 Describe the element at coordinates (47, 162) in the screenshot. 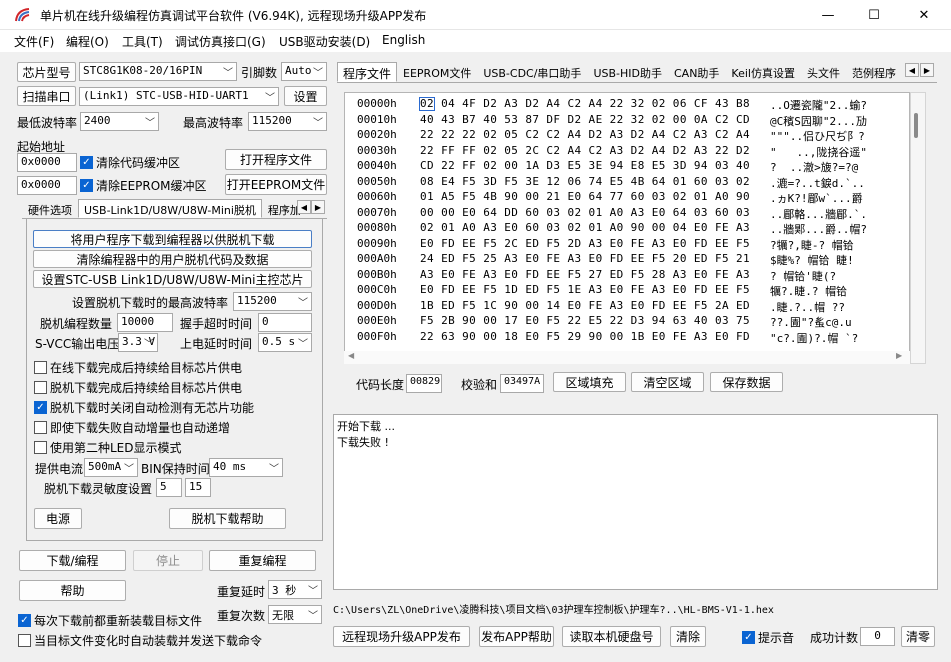

I see `code-start-address-input: 0x0000` at that location.